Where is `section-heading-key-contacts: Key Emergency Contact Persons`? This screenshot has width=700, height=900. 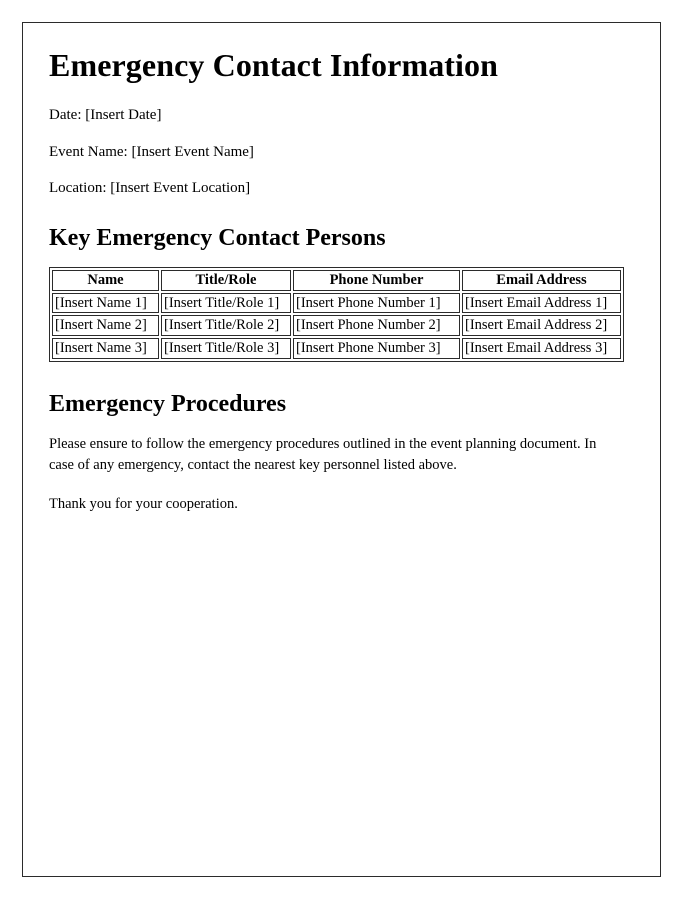
section-heading-key-contacts: Key Emergency Contact Persons is located at coordinates (217, 238).